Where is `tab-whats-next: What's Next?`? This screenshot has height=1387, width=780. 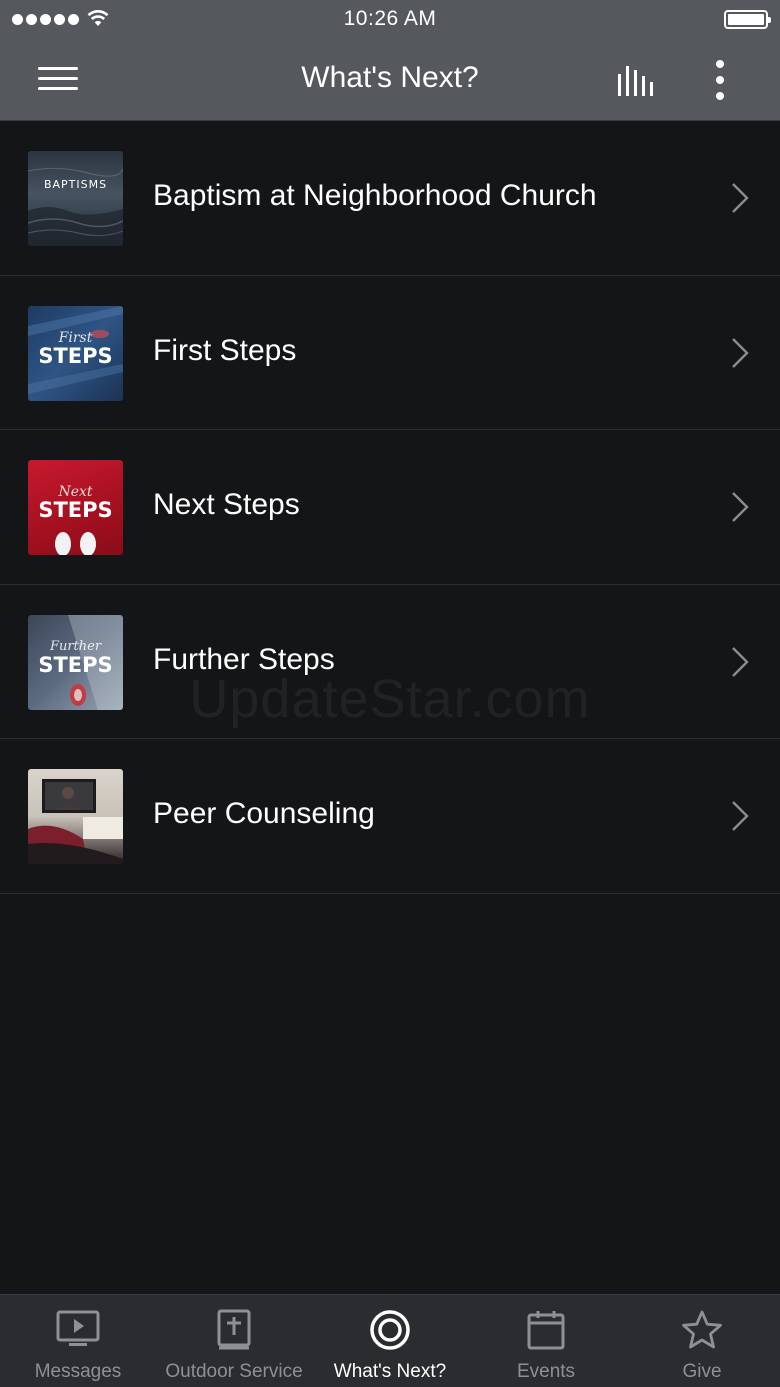 tab-whats-next: What's Next? is located at coordinates (390, 1341).